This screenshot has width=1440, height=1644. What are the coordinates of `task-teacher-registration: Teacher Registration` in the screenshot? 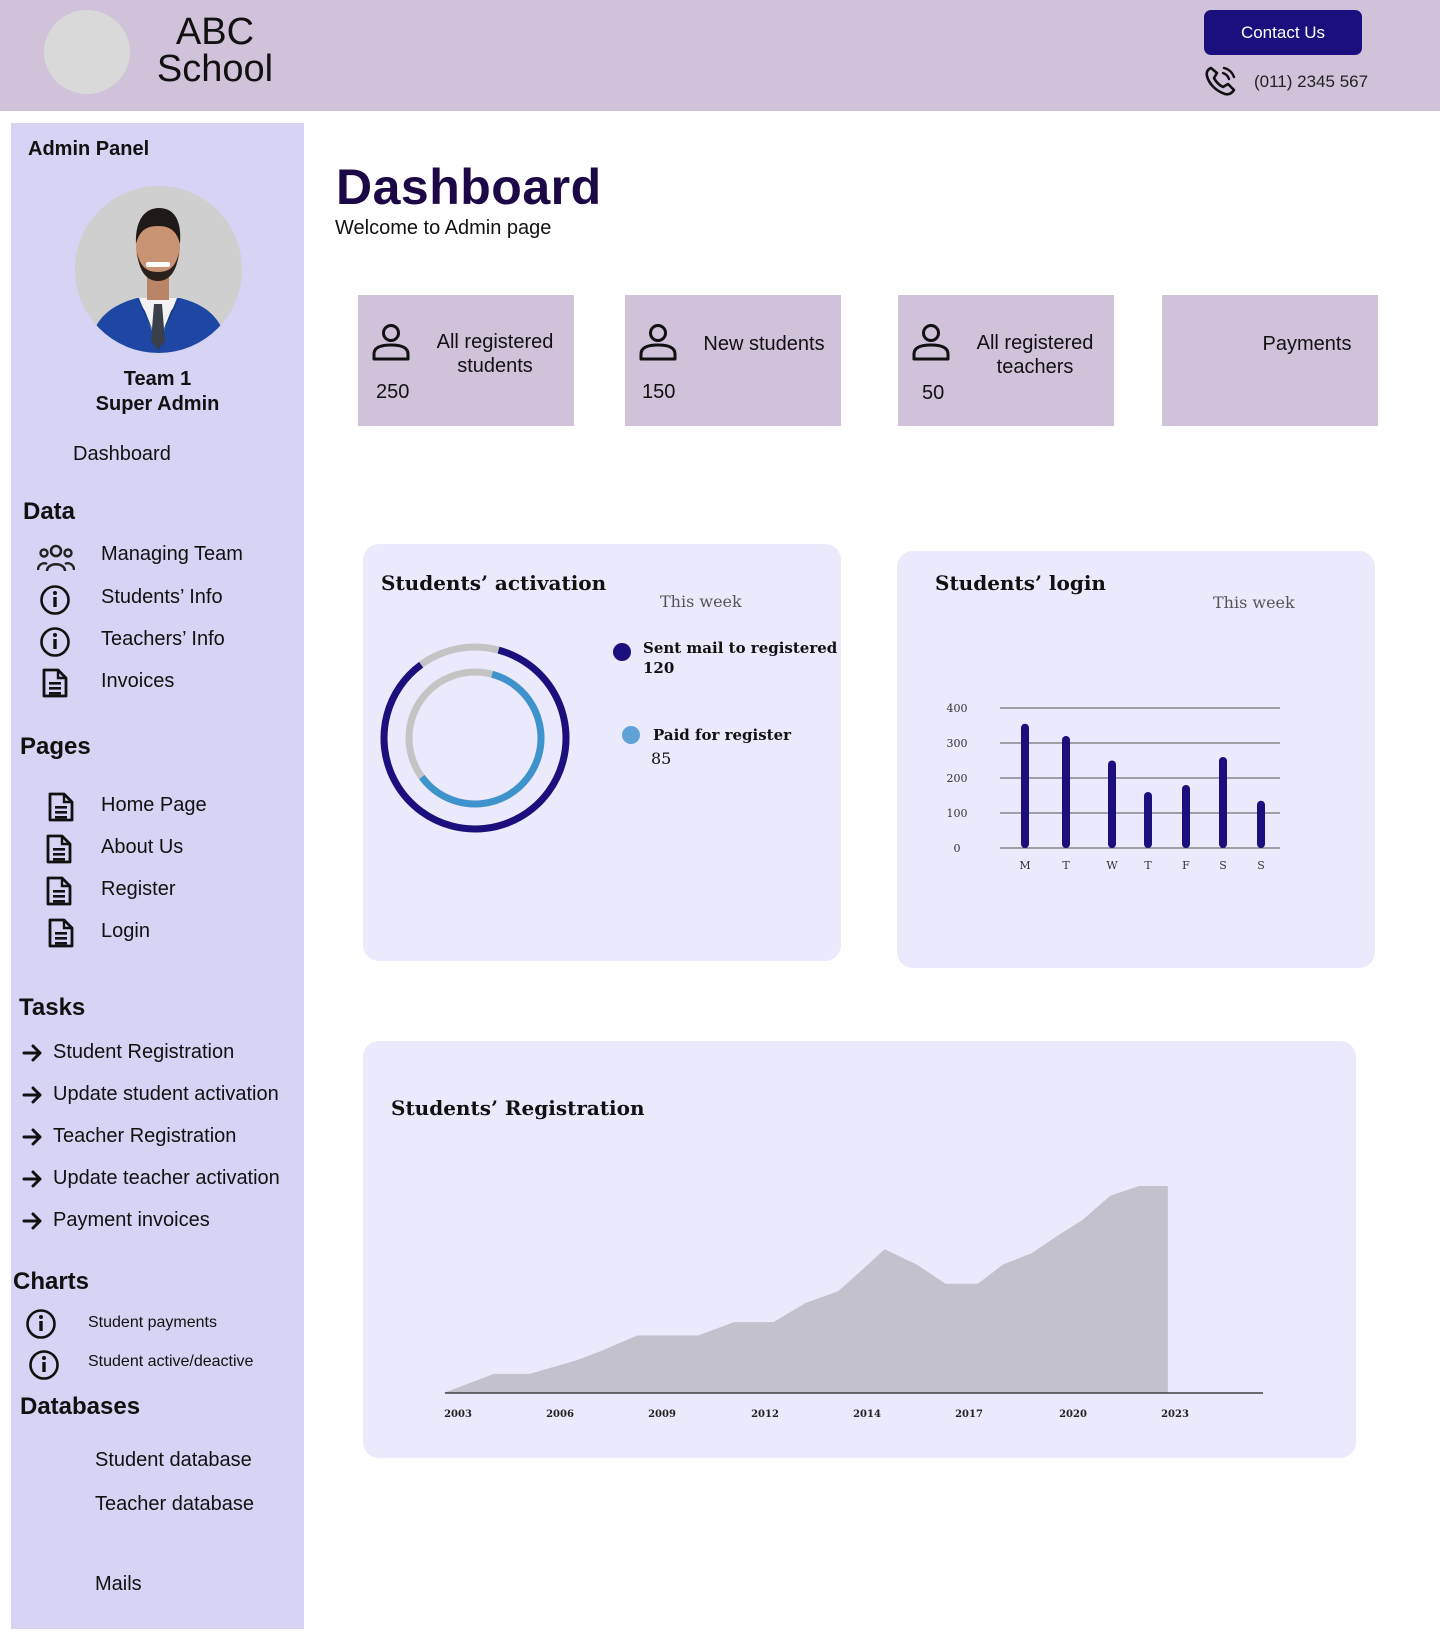 It's located at (144, 1136).